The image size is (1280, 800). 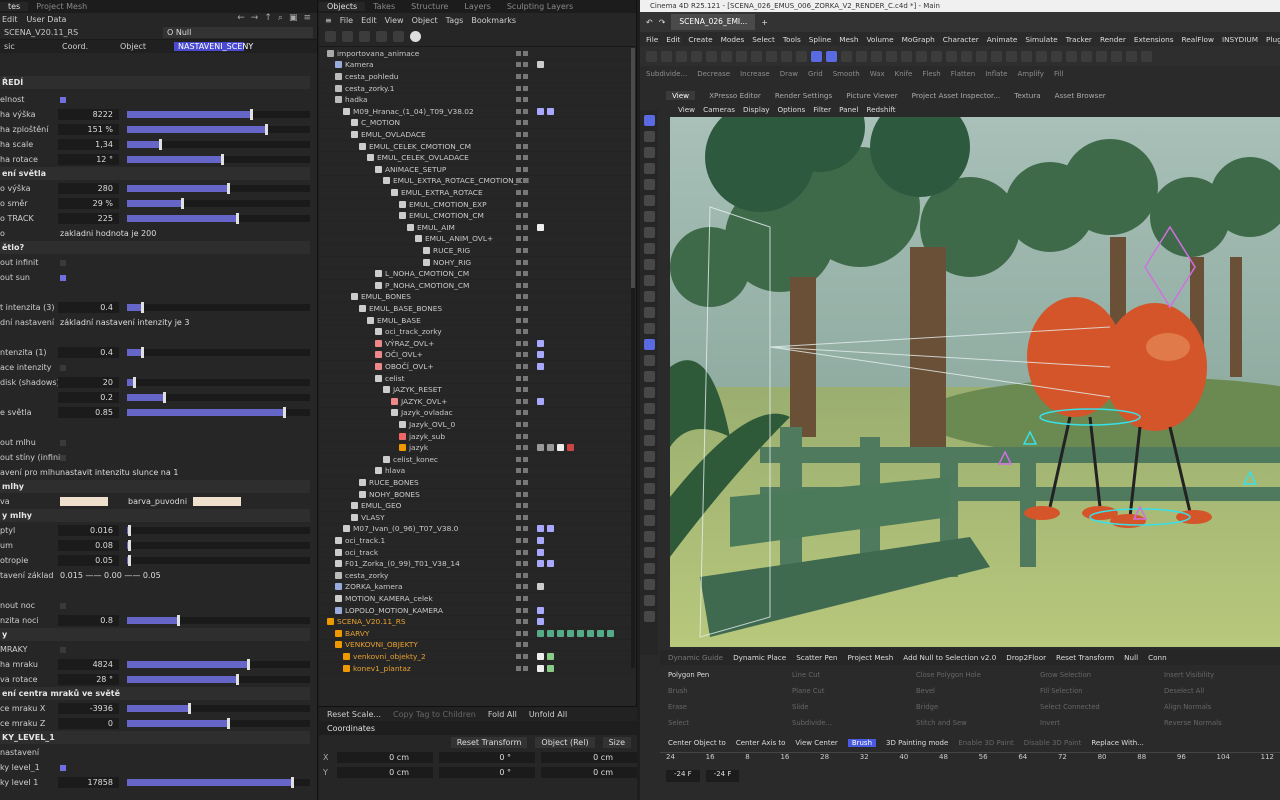 I want to click on sculpt-tool: Increase, so click(x=755, y=74).